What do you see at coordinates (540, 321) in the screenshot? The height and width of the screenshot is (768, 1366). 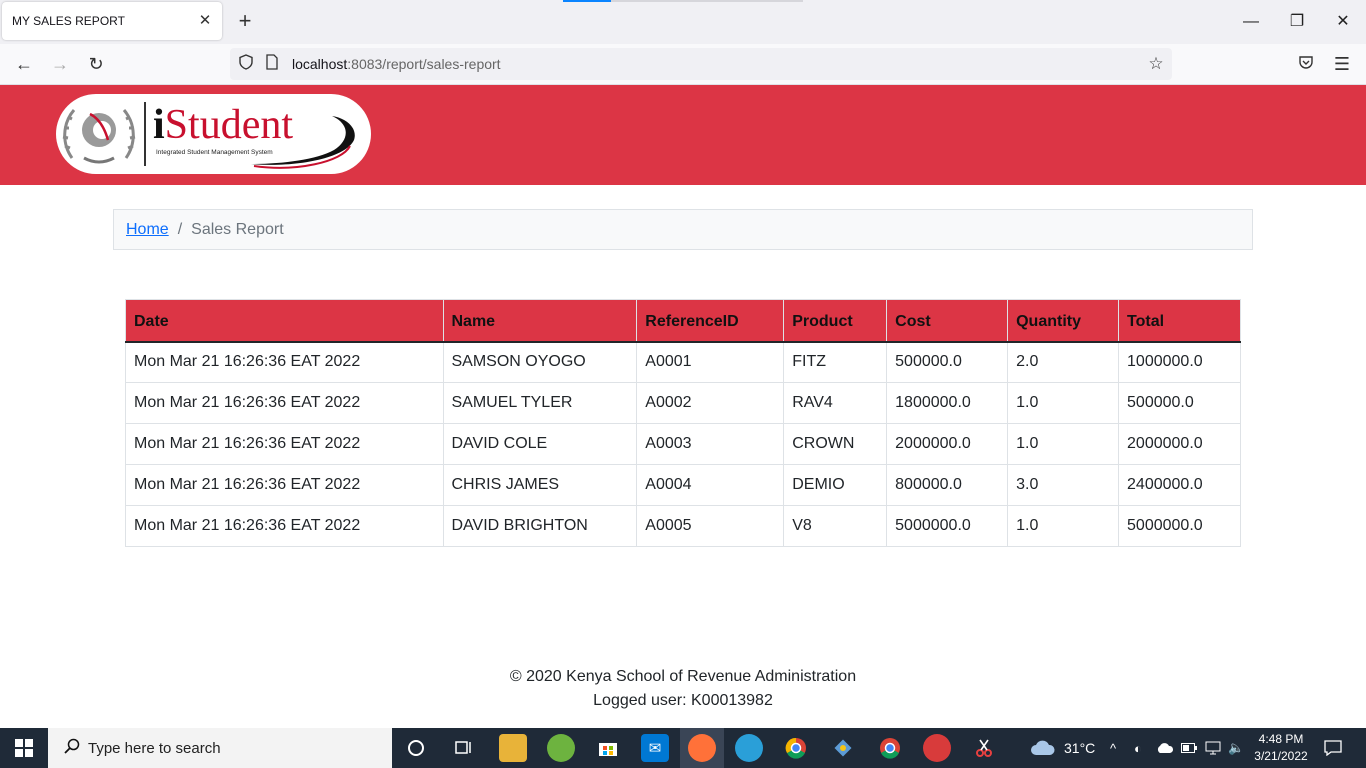 I see `column-header-name: Name` at bounding box center [540, 321].